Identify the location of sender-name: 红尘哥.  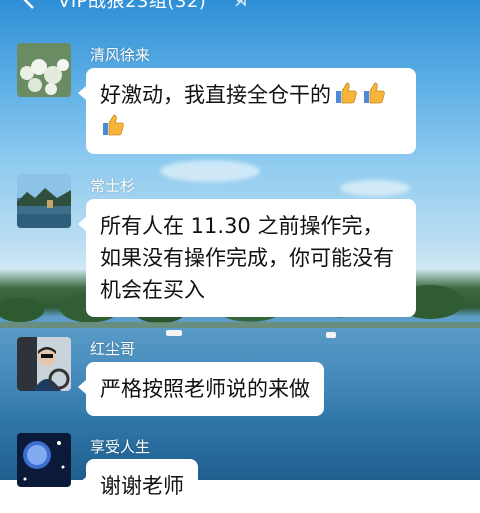
(113, 349).